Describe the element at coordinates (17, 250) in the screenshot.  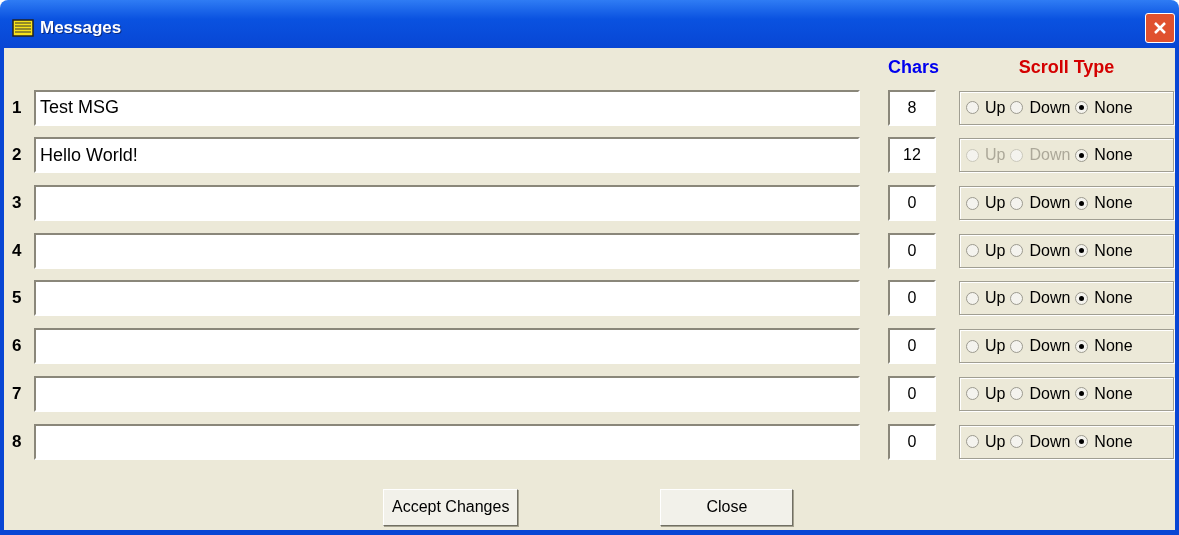
I see `row-number: 4` at that location.